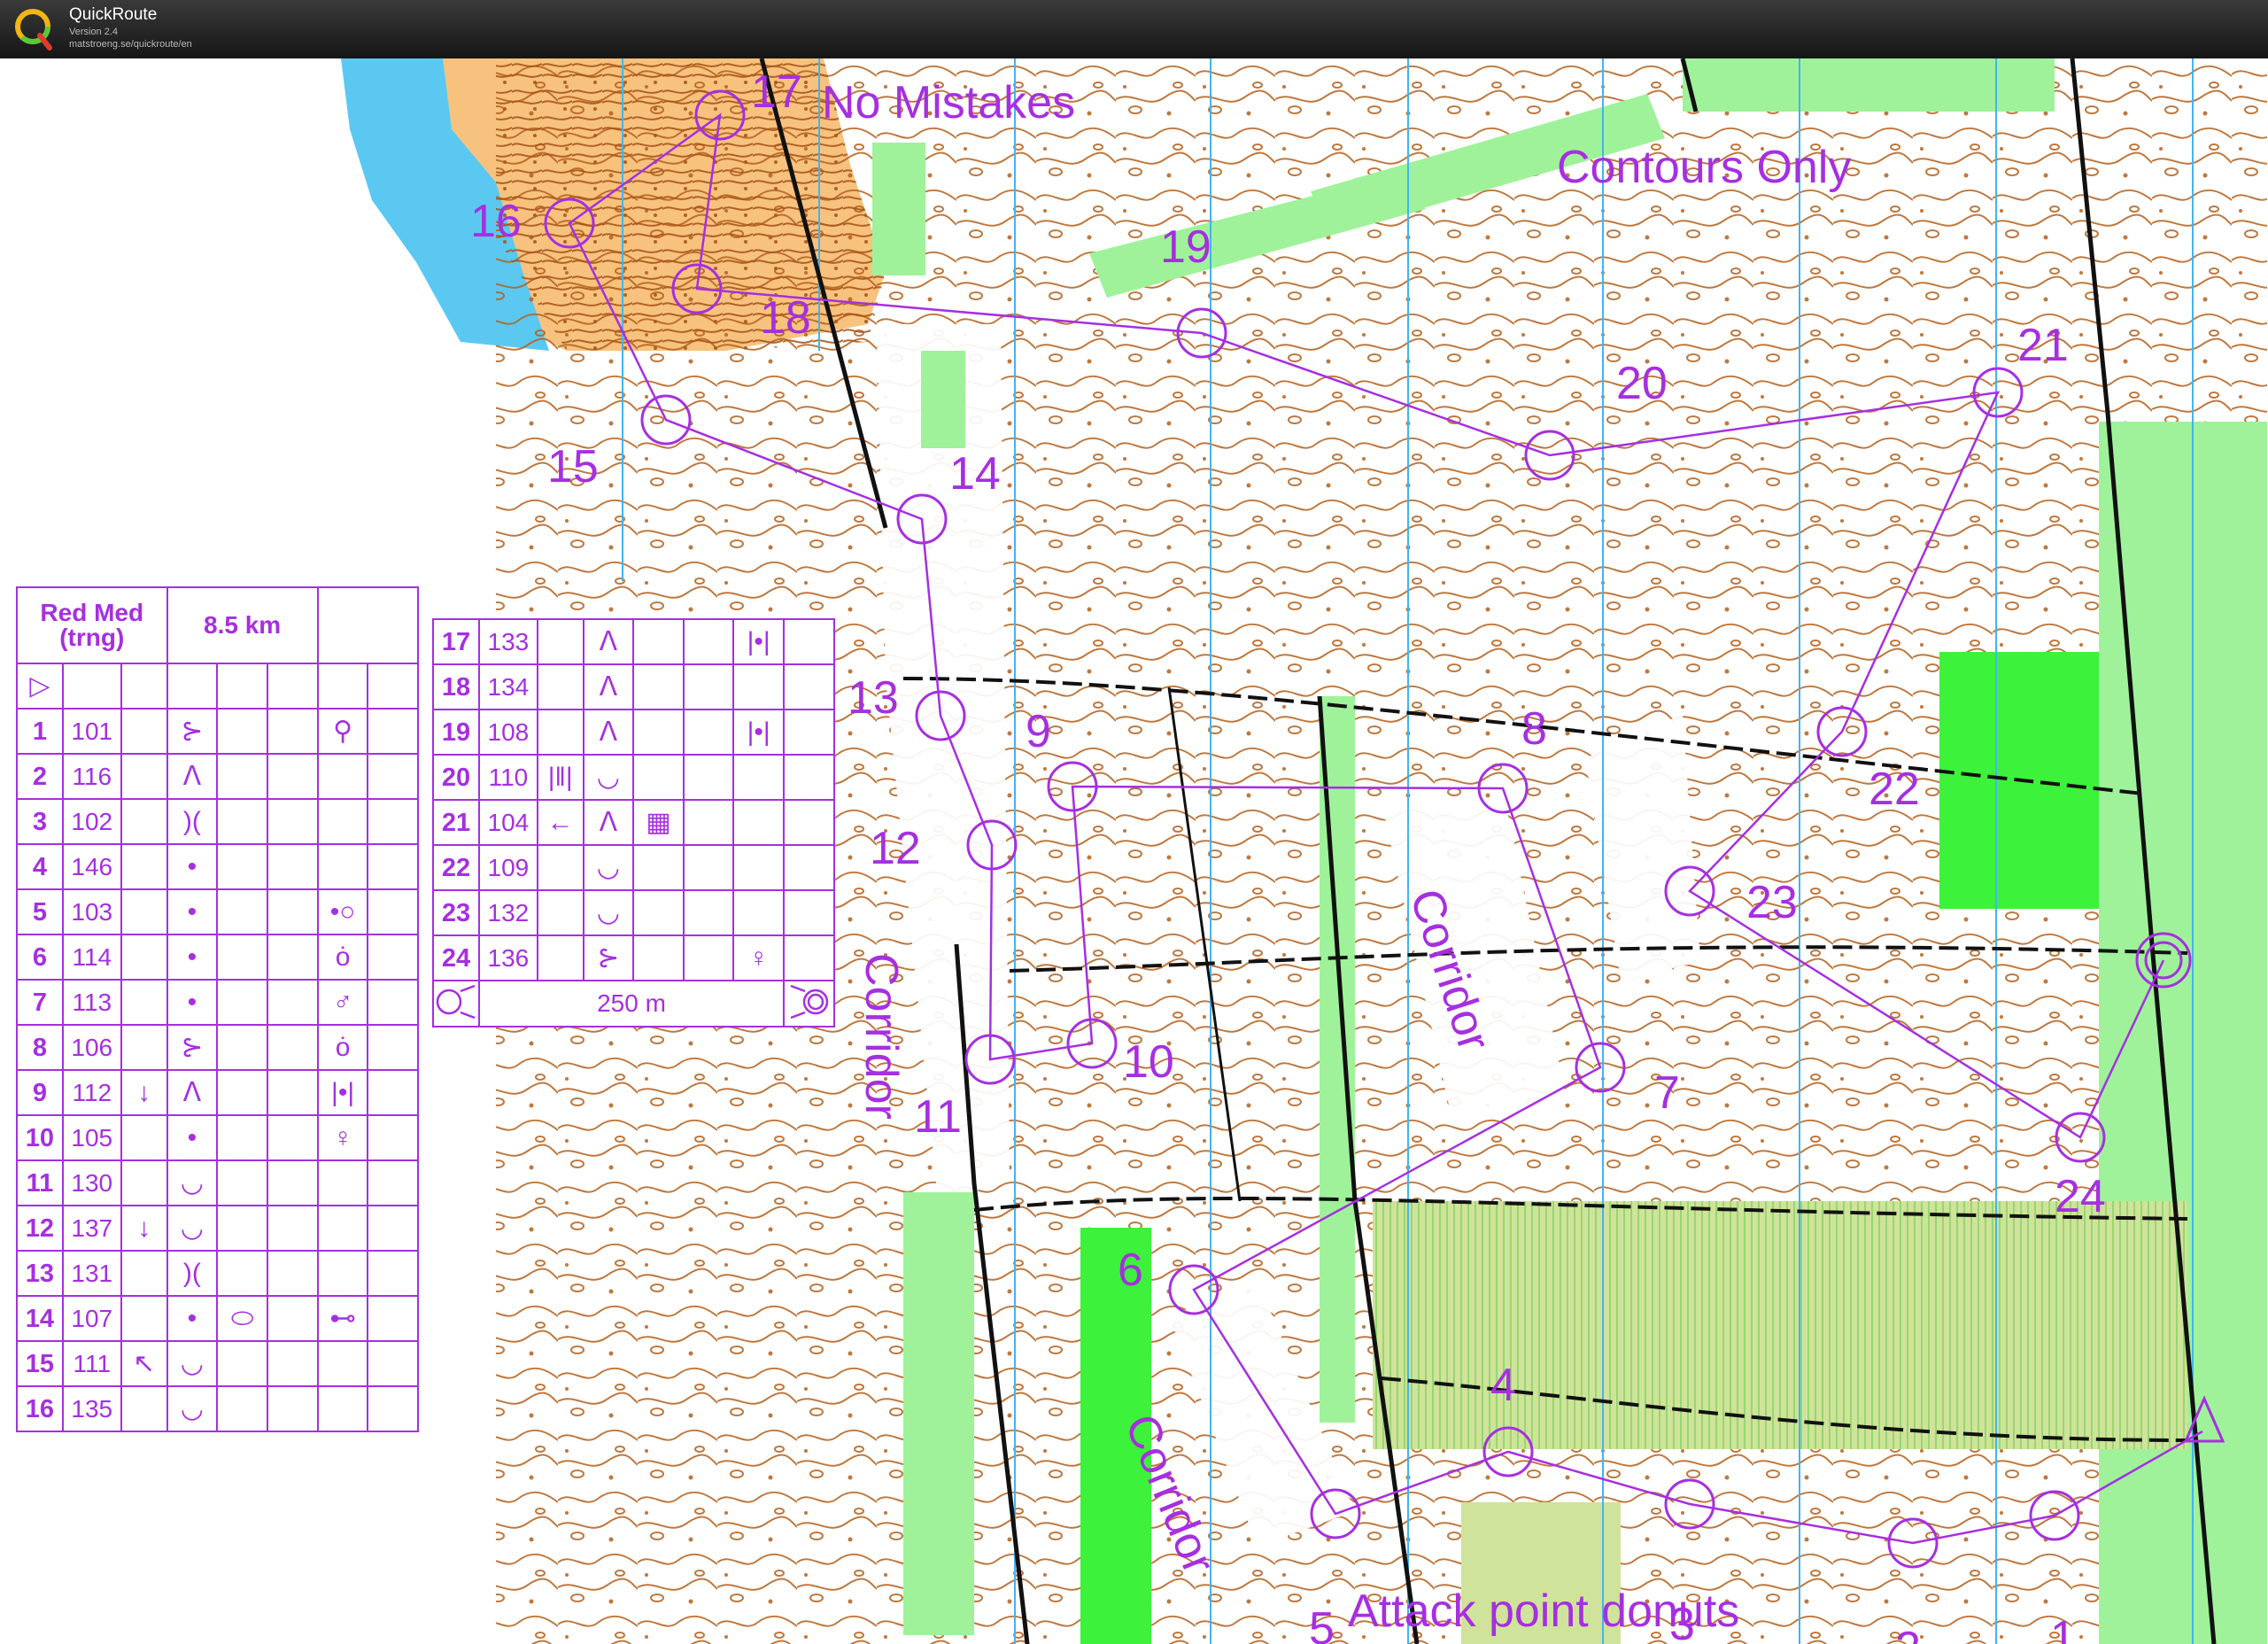  Describe the element at coordinates (342, 911) in the screenshot. I see `location-cell: •○` at that location.